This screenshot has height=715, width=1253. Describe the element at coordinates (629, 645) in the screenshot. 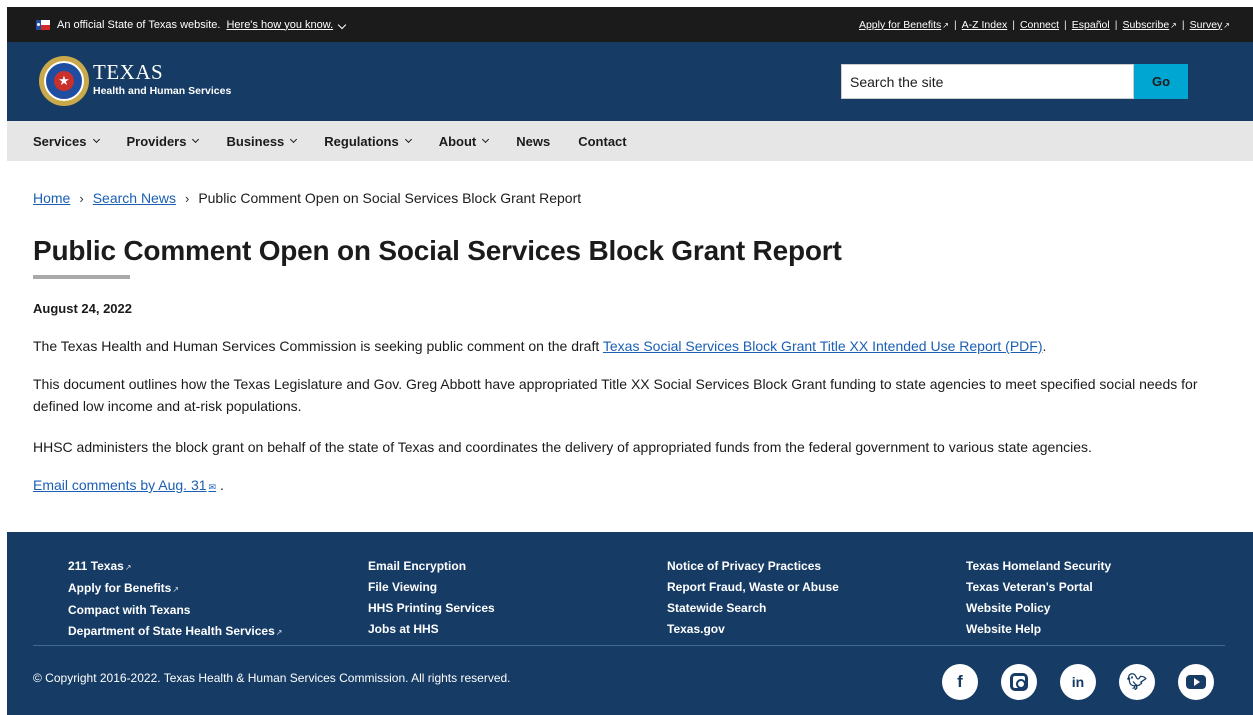

I see `footer-divider` at that location.